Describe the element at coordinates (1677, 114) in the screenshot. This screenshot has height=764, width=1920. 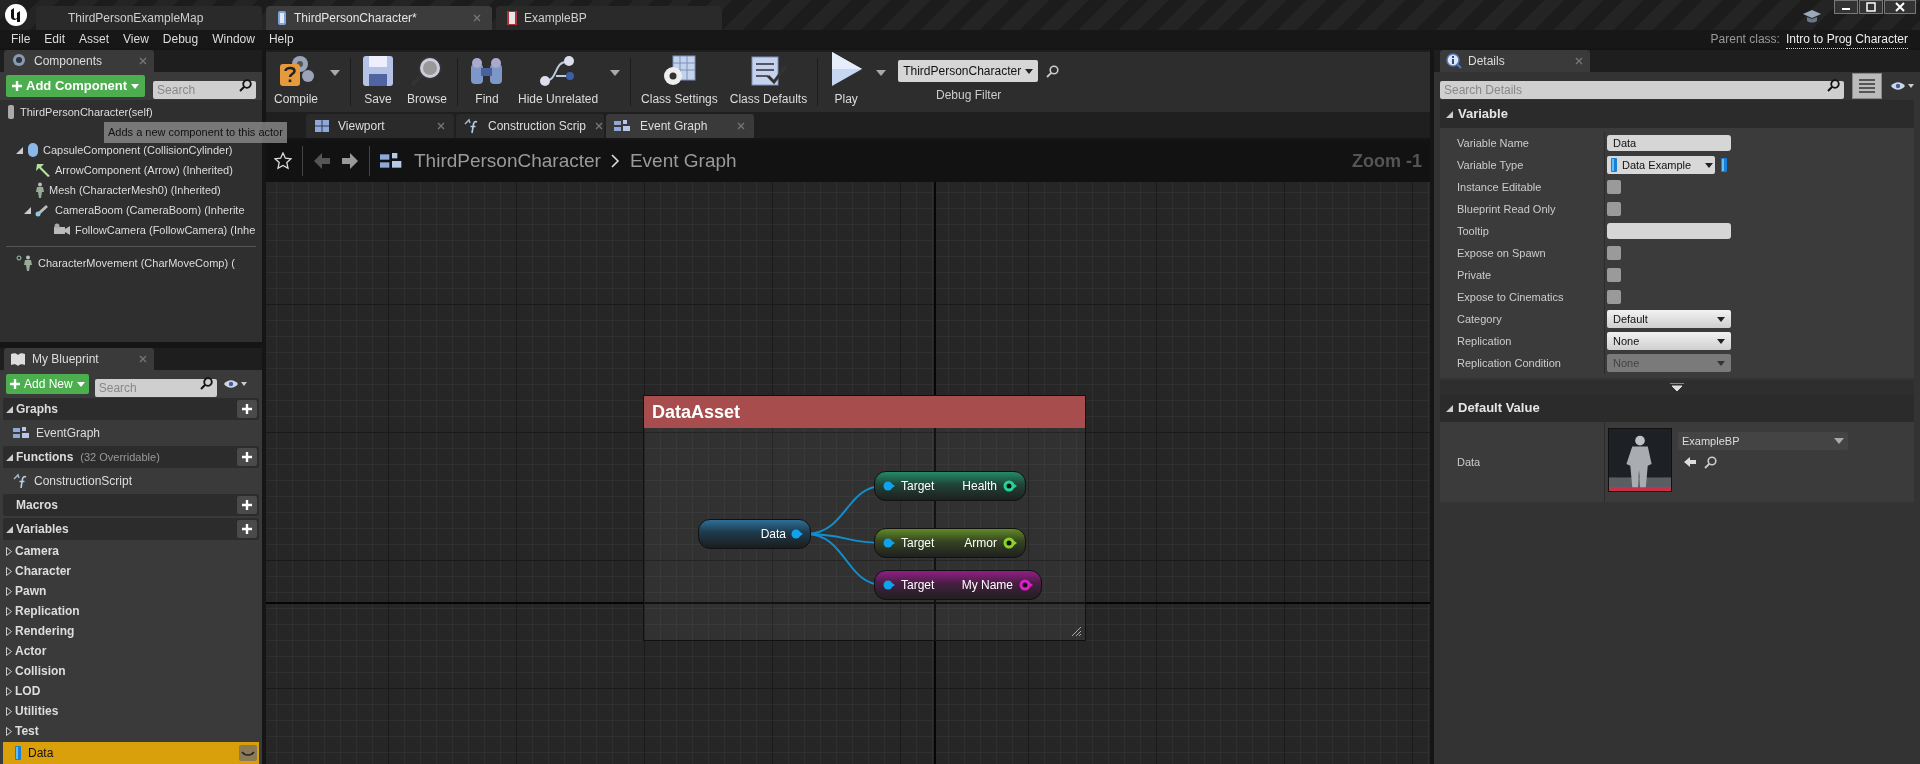
I see `section-header: Variable` at that location.